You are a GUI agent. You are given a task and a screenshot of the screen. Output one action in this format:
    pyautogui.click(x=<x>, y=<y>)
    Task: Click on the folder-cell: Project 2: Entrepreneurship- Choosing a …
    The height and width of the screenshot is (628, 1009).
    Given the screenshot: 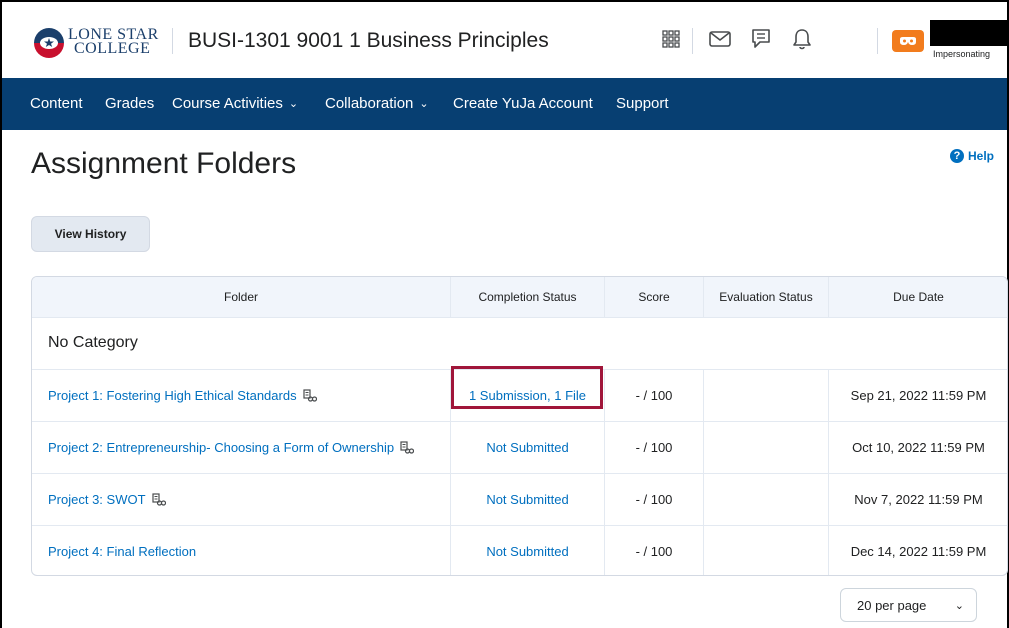 What is the action you would take?
    pyautogui.click(x=241, y=447)
    